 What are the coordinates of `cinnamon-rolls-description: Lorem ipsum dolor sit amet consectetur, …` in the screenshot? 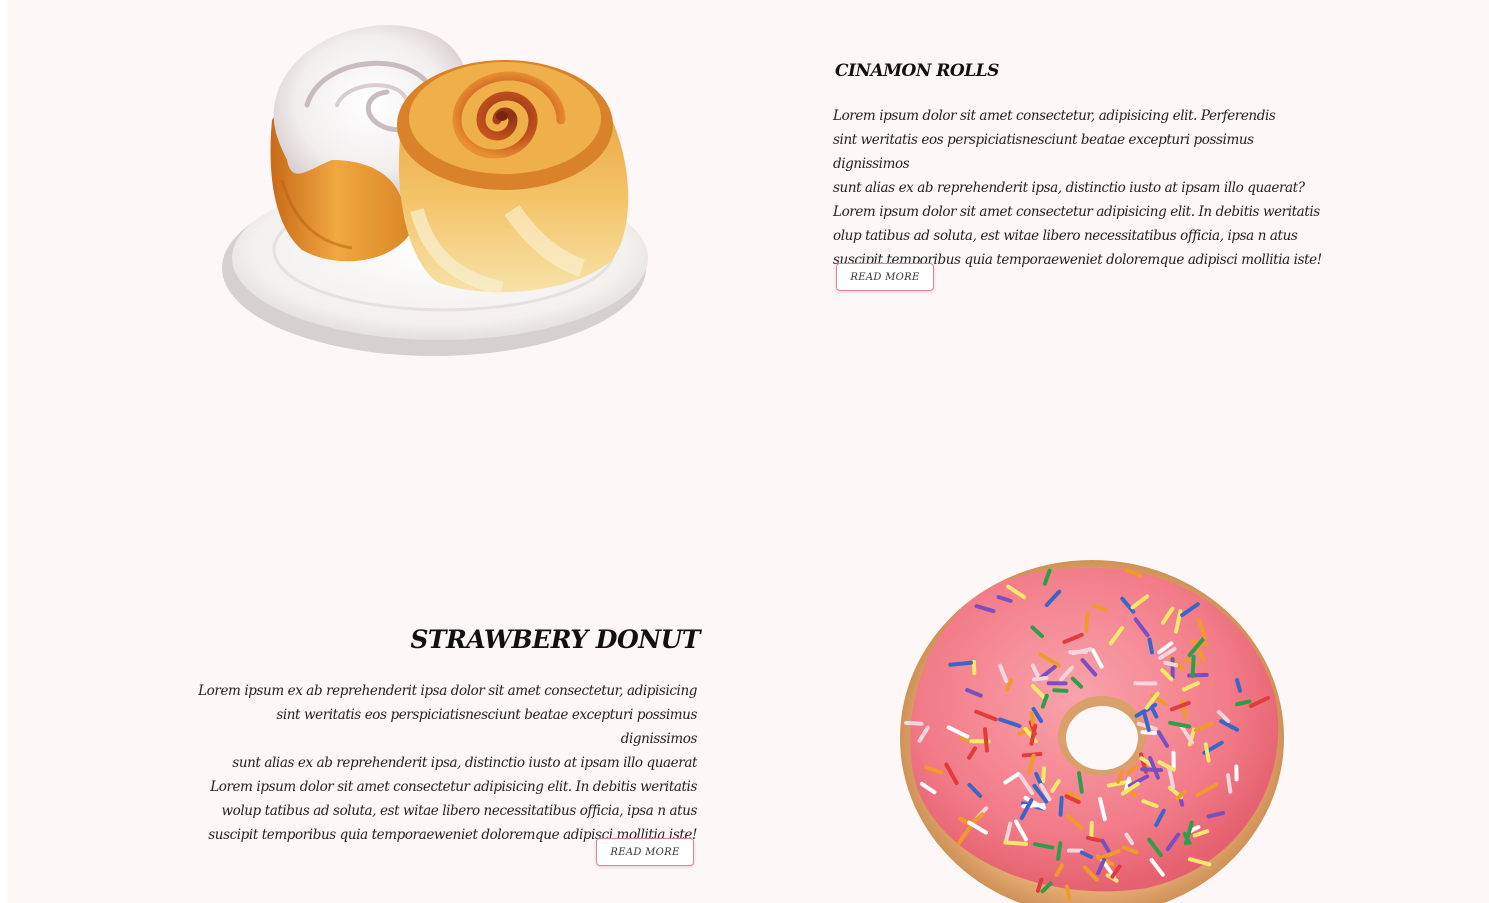 It's located at (1083, 188).